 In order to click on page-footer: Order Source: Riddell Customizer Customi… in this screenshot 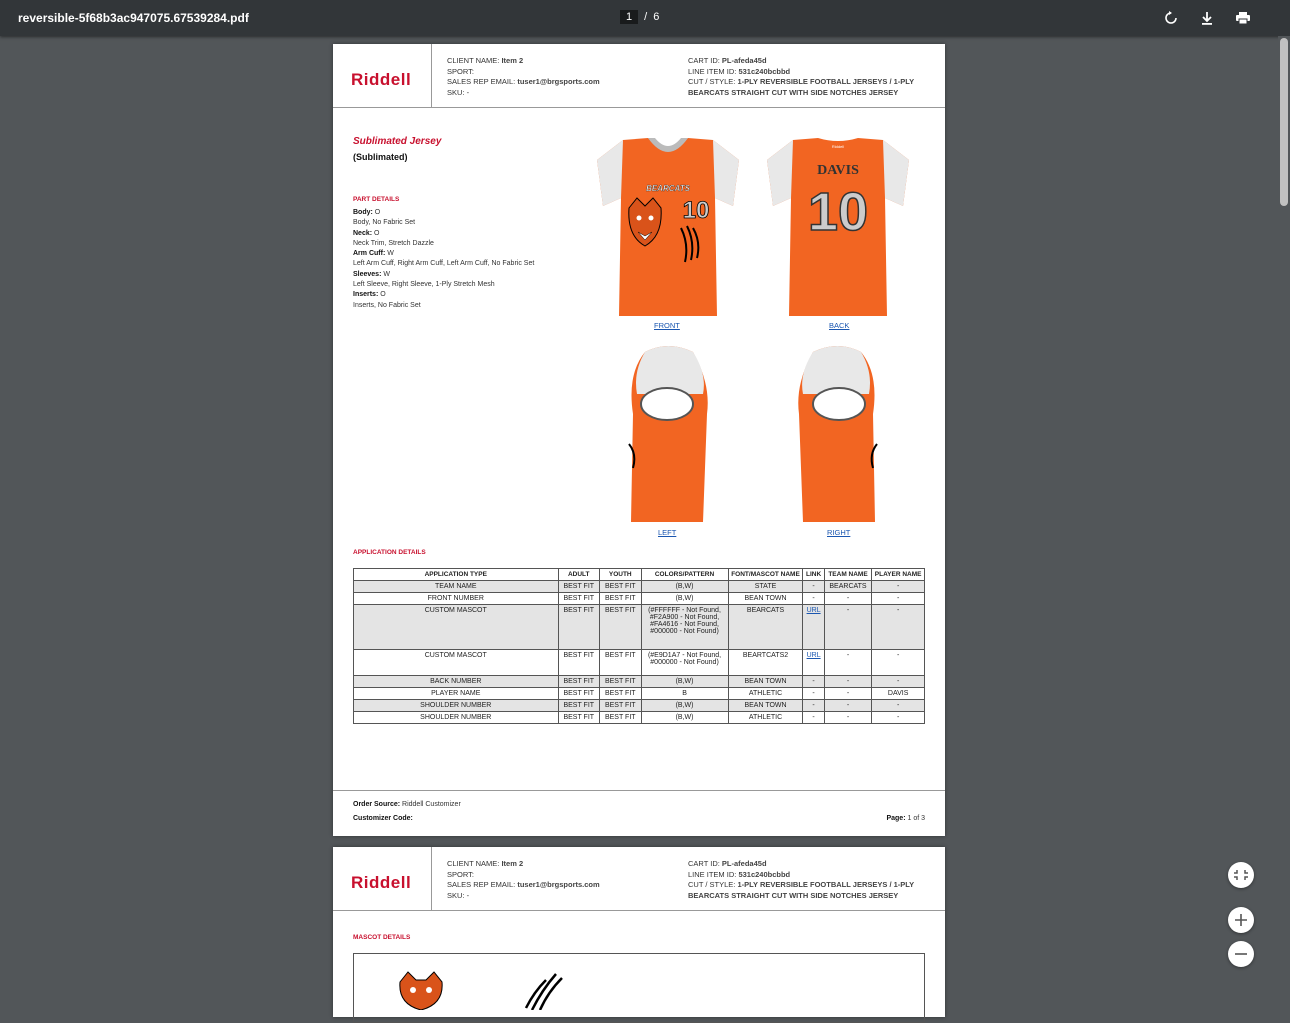, I will do `click(639, 813)`.